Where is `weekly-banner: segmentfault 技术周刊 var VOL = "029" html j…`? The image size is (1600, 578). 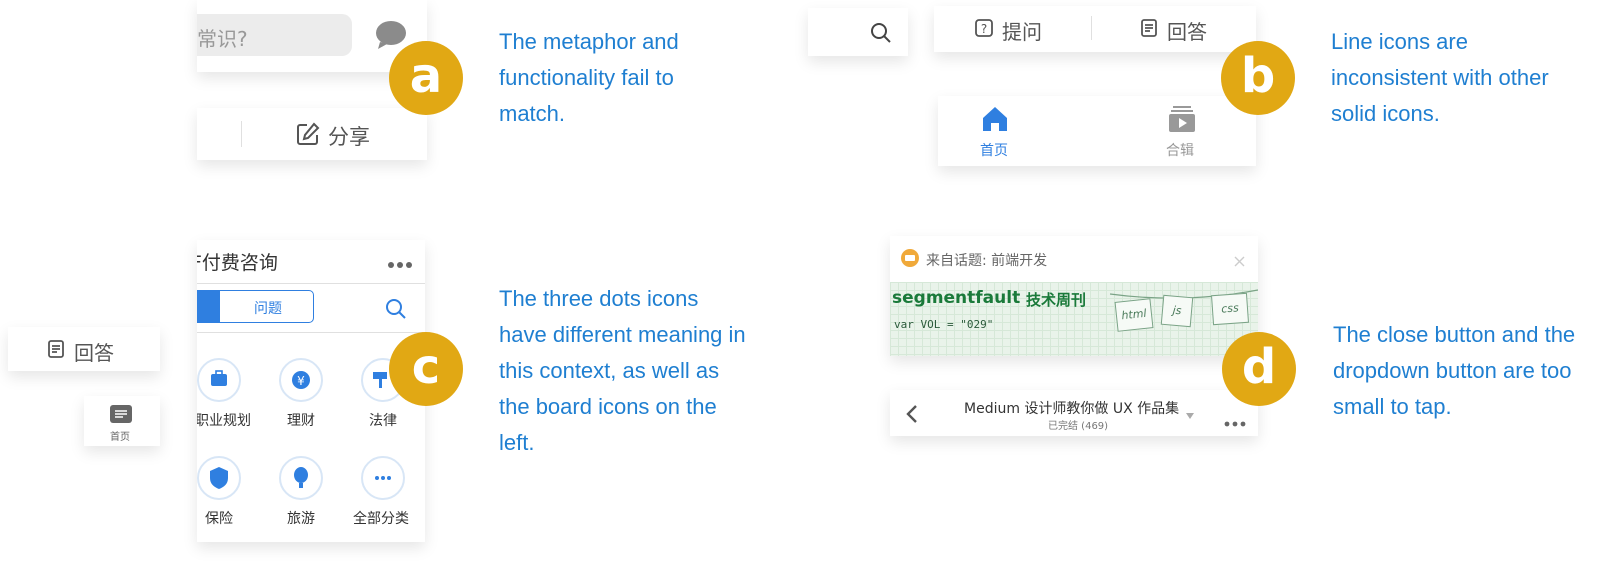 weekly-banner: segmentfault 技术周刊 var VOL = "029" html j… is located at coordinates (1074, 319).